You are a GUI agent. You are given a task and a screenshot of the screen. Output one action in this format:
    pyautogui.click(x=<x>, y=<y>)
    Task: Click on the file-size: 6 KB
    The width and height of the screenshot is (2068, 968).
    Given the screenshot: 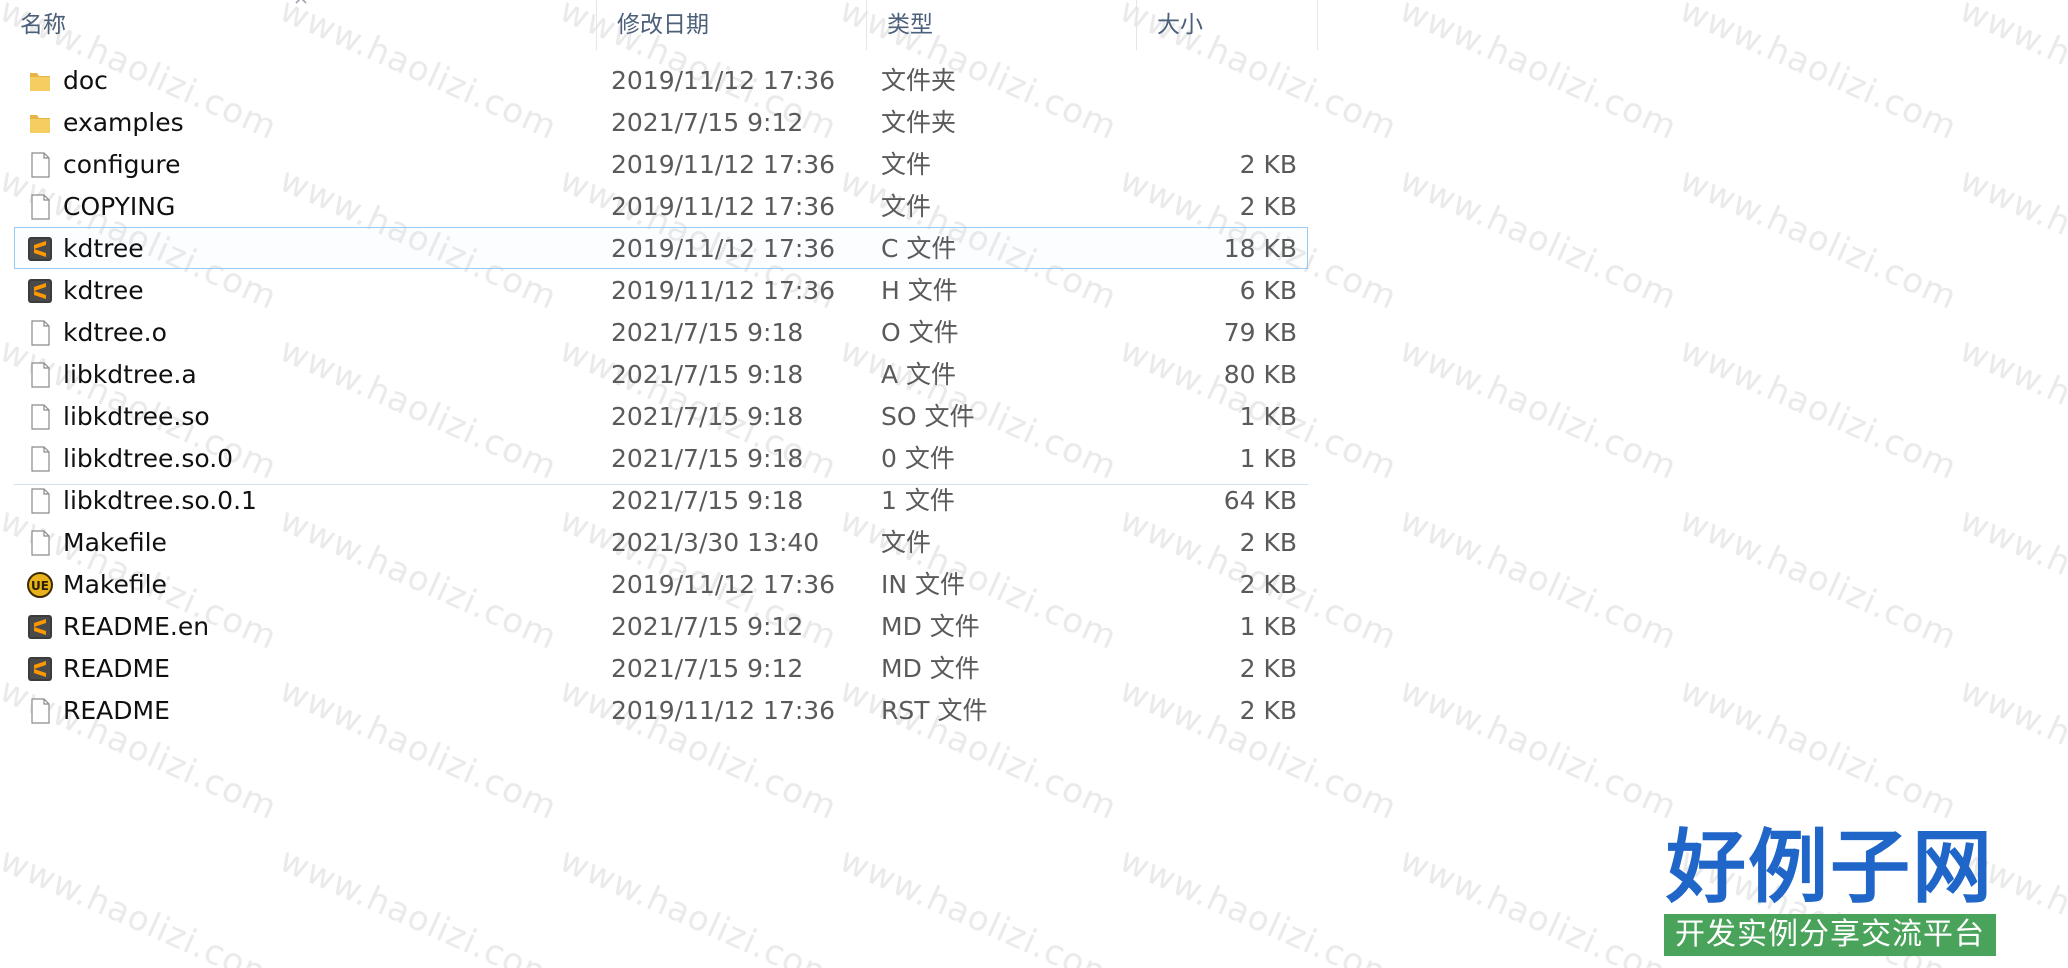 What is the action you would take?
    pyautogui.click(x=1268, y=290)
    